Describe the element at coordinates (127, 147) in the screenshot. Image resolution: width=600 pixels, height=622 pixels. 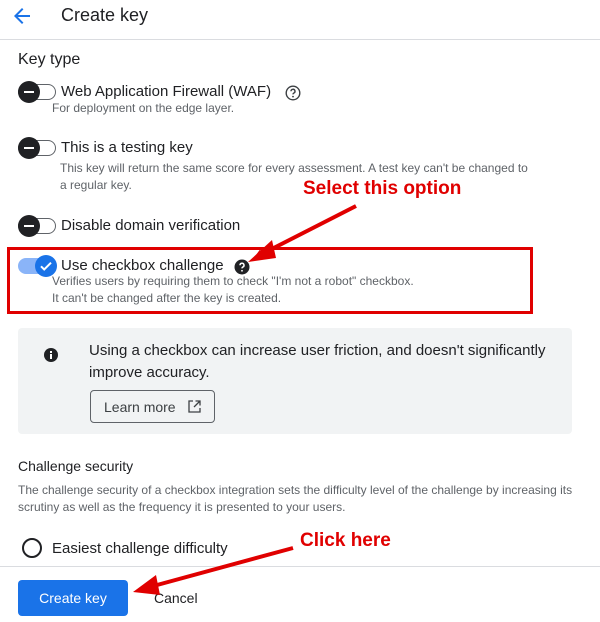
I see `testing-key-label: This is a testing key` at that location.